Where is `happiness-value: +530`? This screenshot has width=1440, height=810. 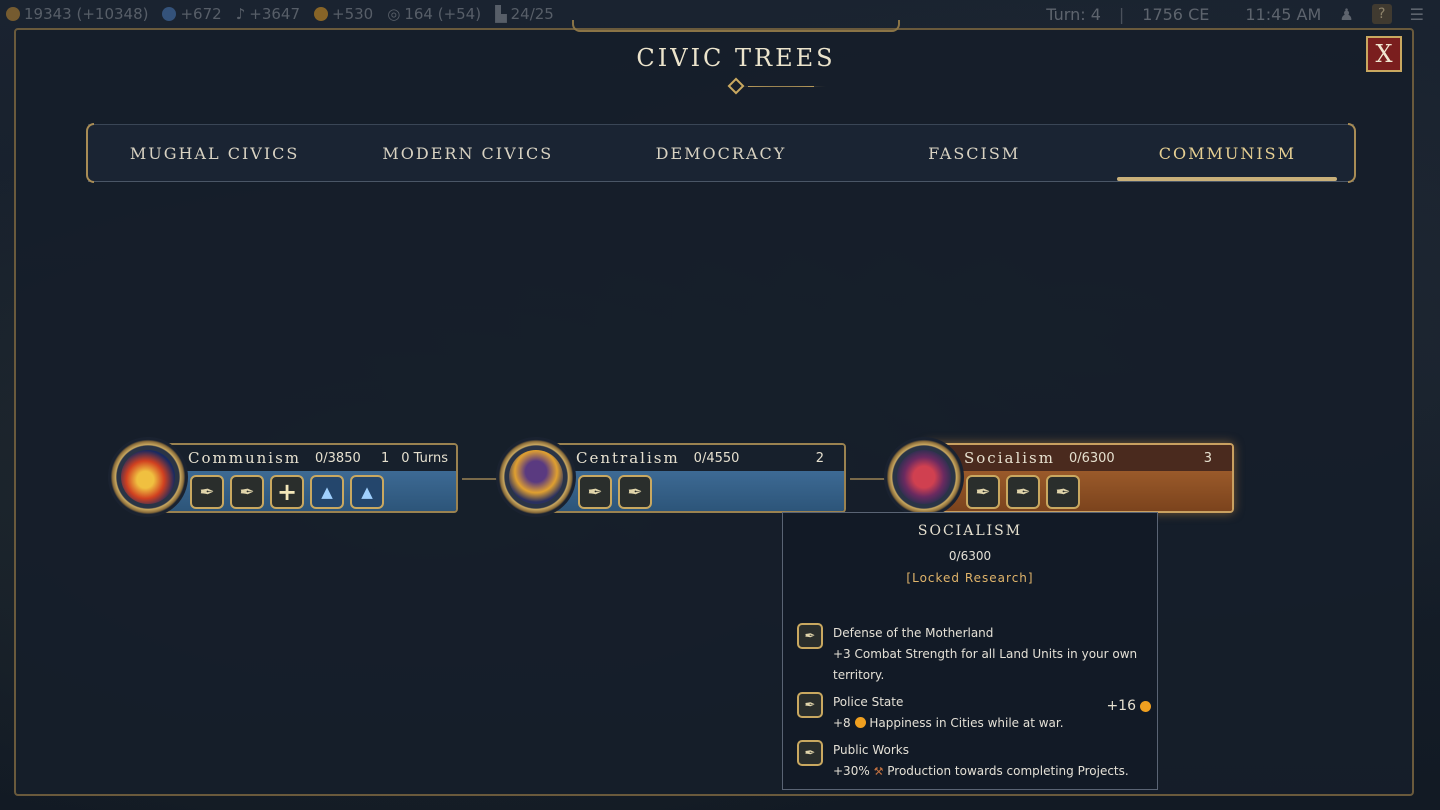 happiness-value: +530 is located at coordinates (353, 14).